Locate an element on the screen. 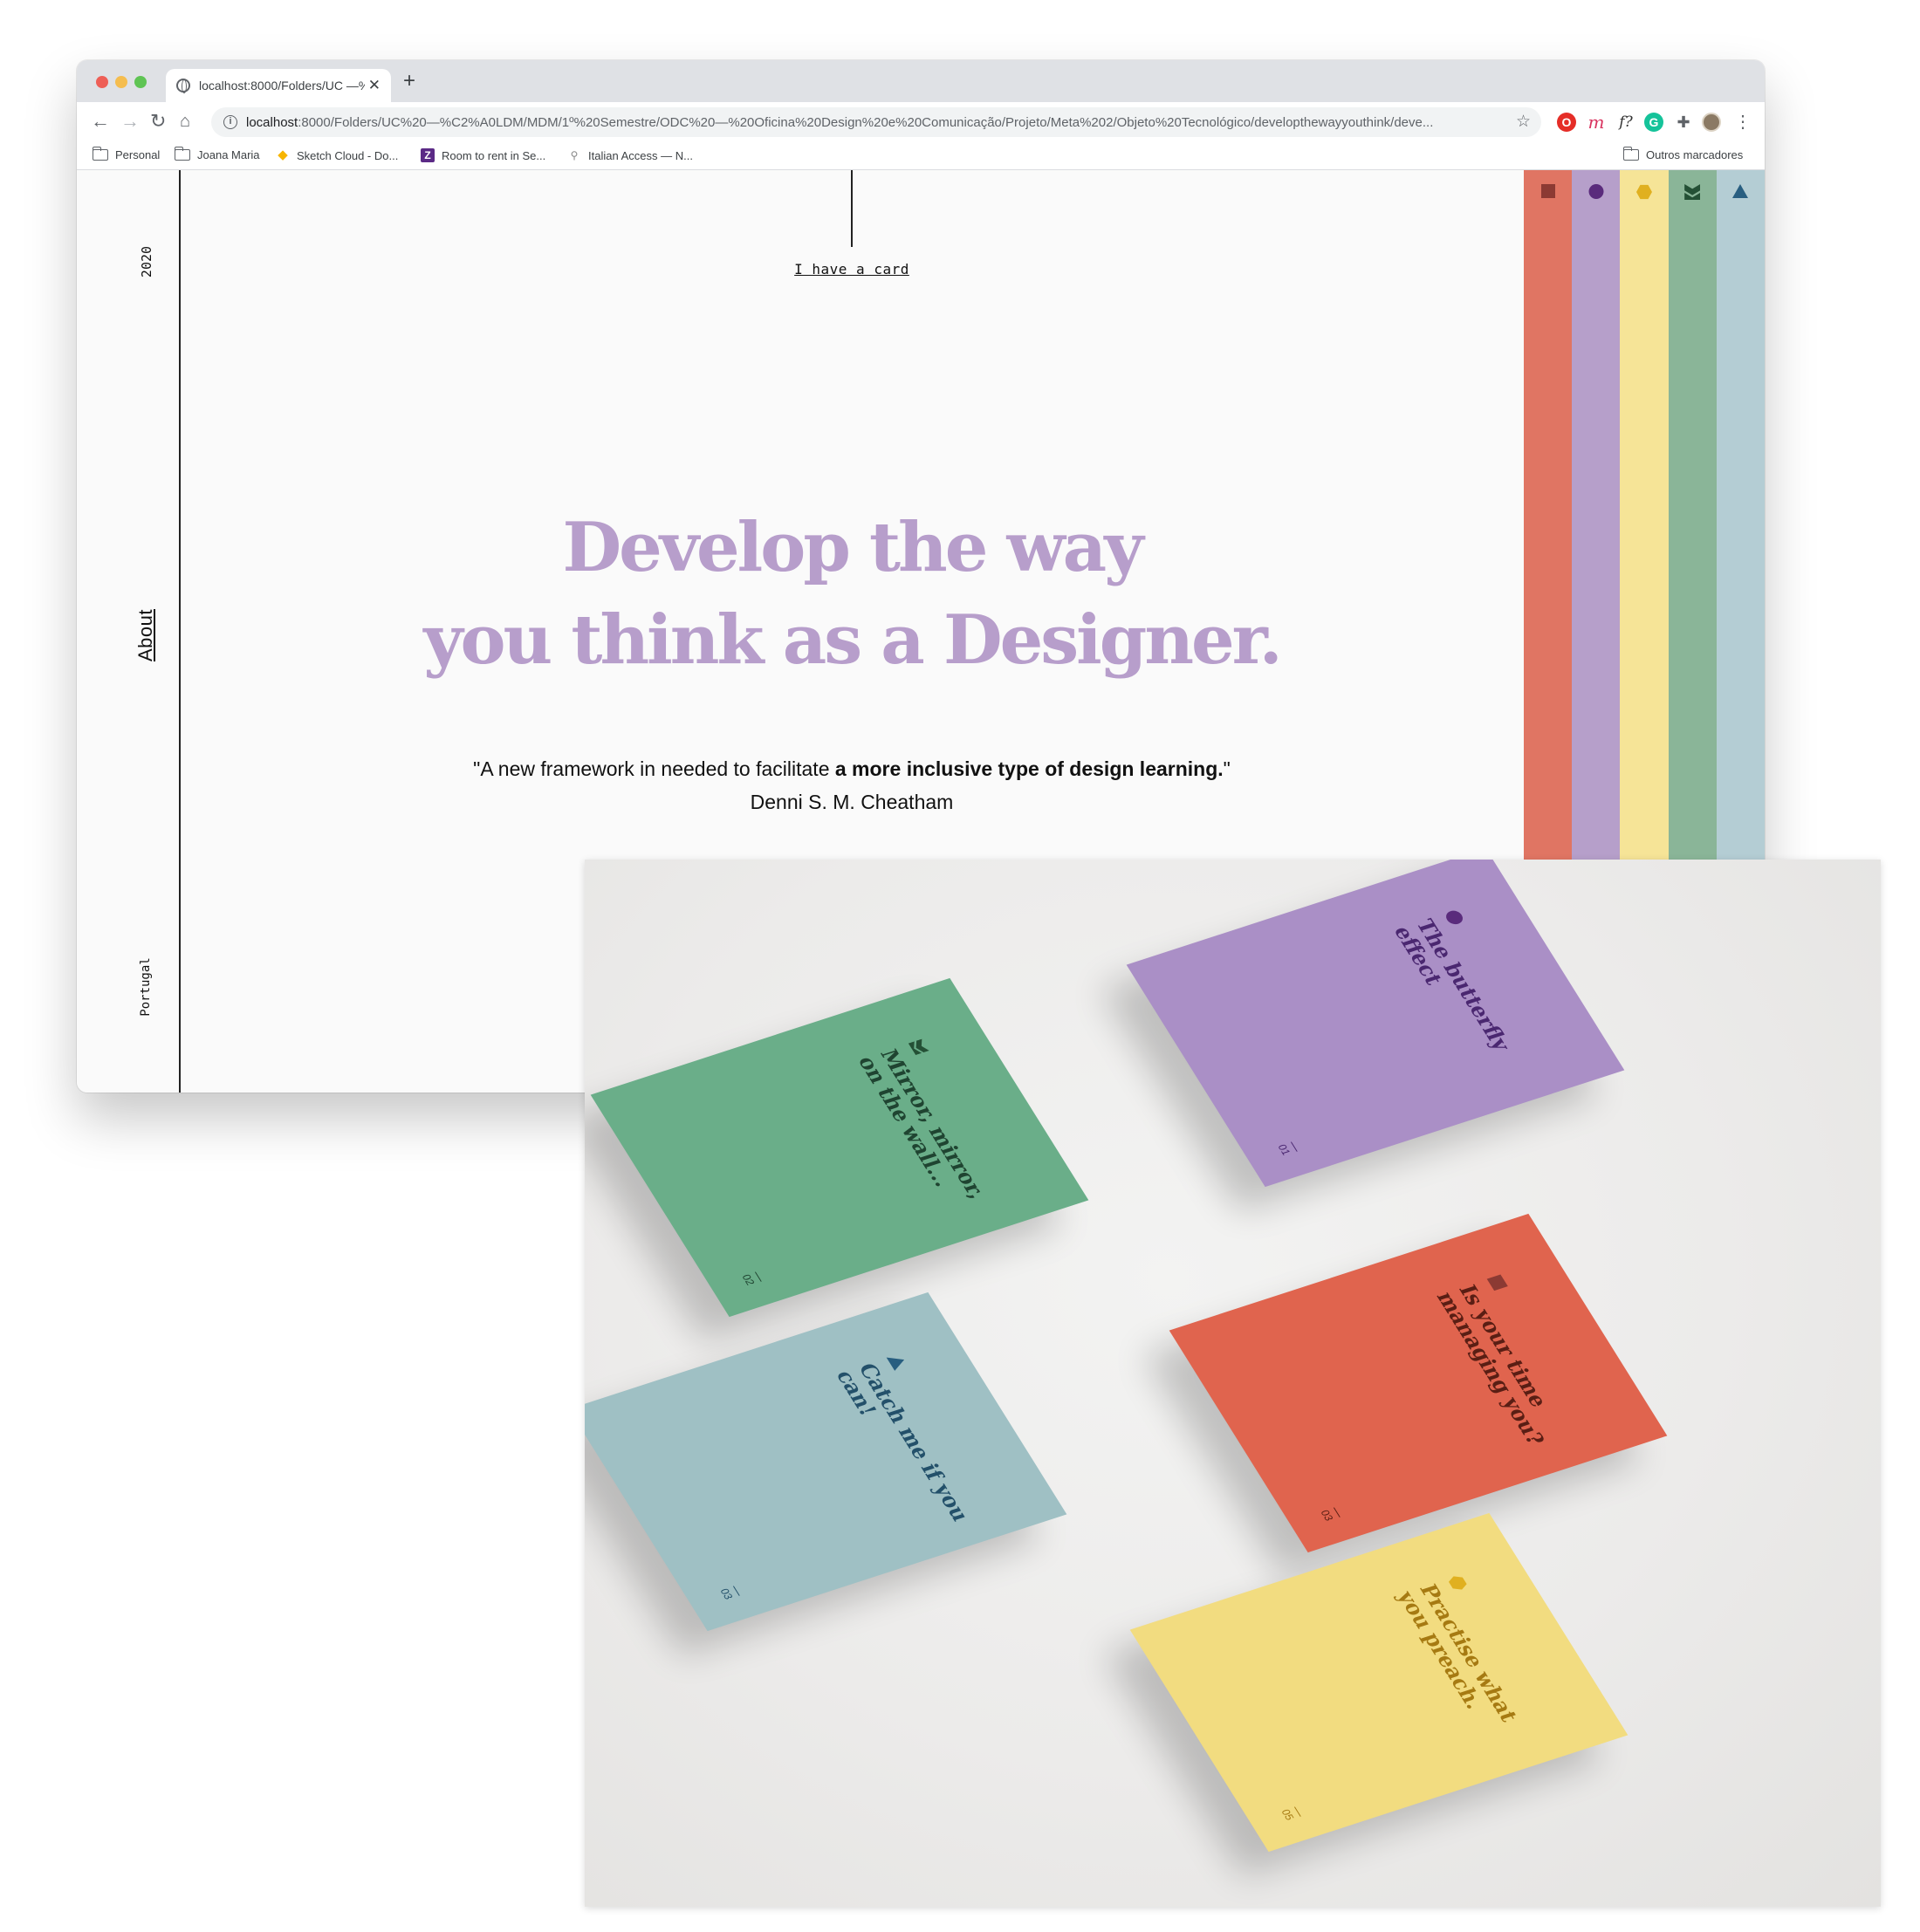 Image resolution: width=1920 pixels, height=1932 pixels. card-title: Catch me if you can! is located at coordinates (903, 1442).